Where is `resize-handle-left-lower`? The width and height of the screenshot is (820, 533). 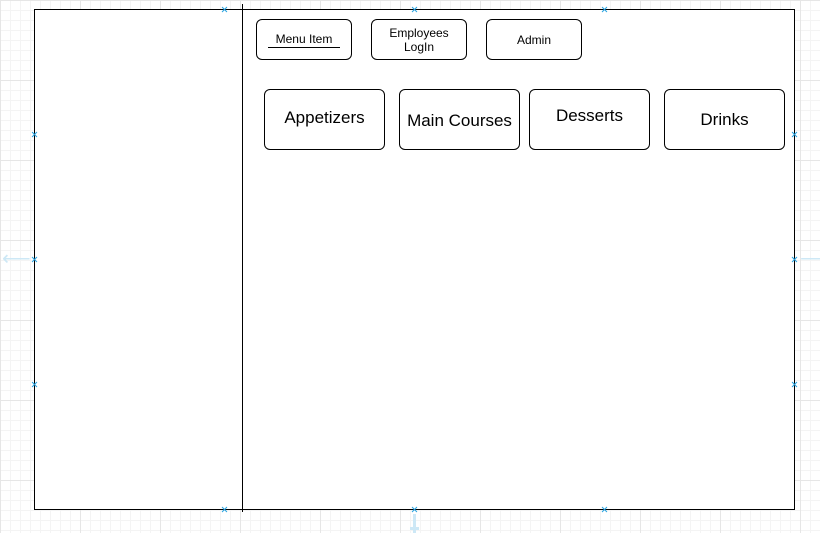
resize-handle-left-lower is located at coordinates (34, 384).